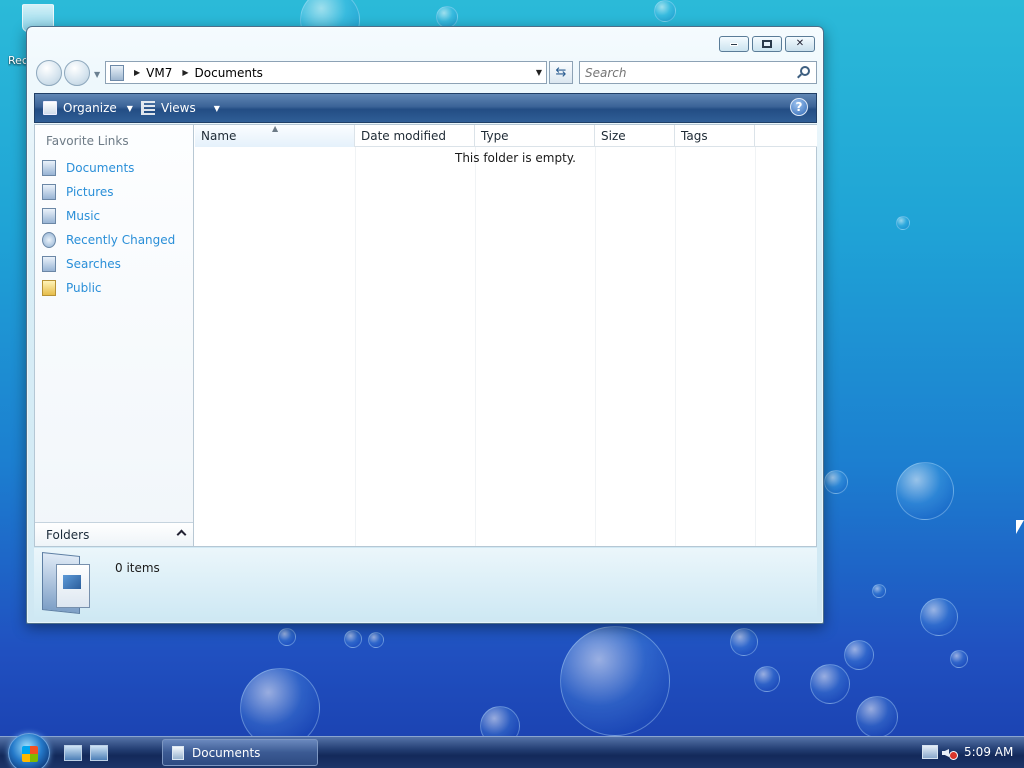 The width and height of the screenshot is (1024, 768). What do you see at coordinates (68, 535) in the screenshot?
I see `folders-label: Folders` at bounding box center [68, 535].